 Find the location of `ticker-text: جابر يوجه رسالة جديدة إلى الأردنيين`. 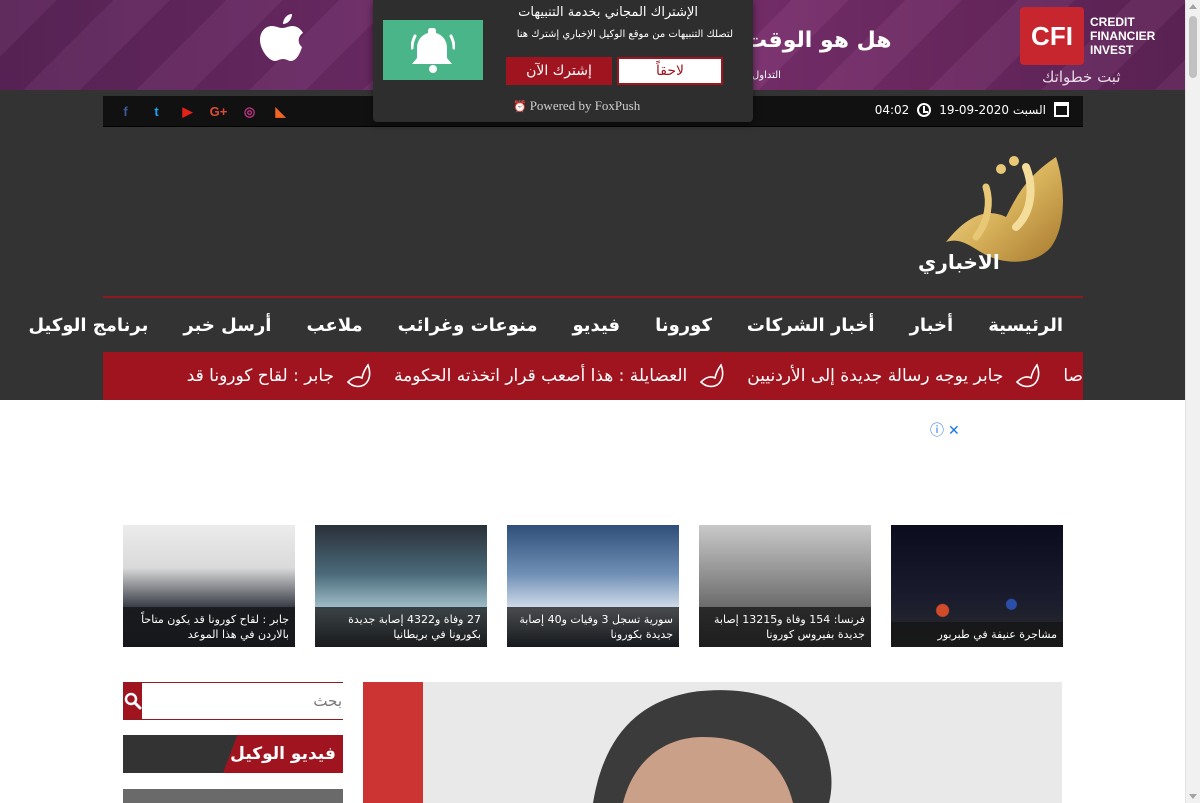

ticker-text: جابر يوجه رسالة جديدة إلى الأردنيين is located at coordinates (875, 376).